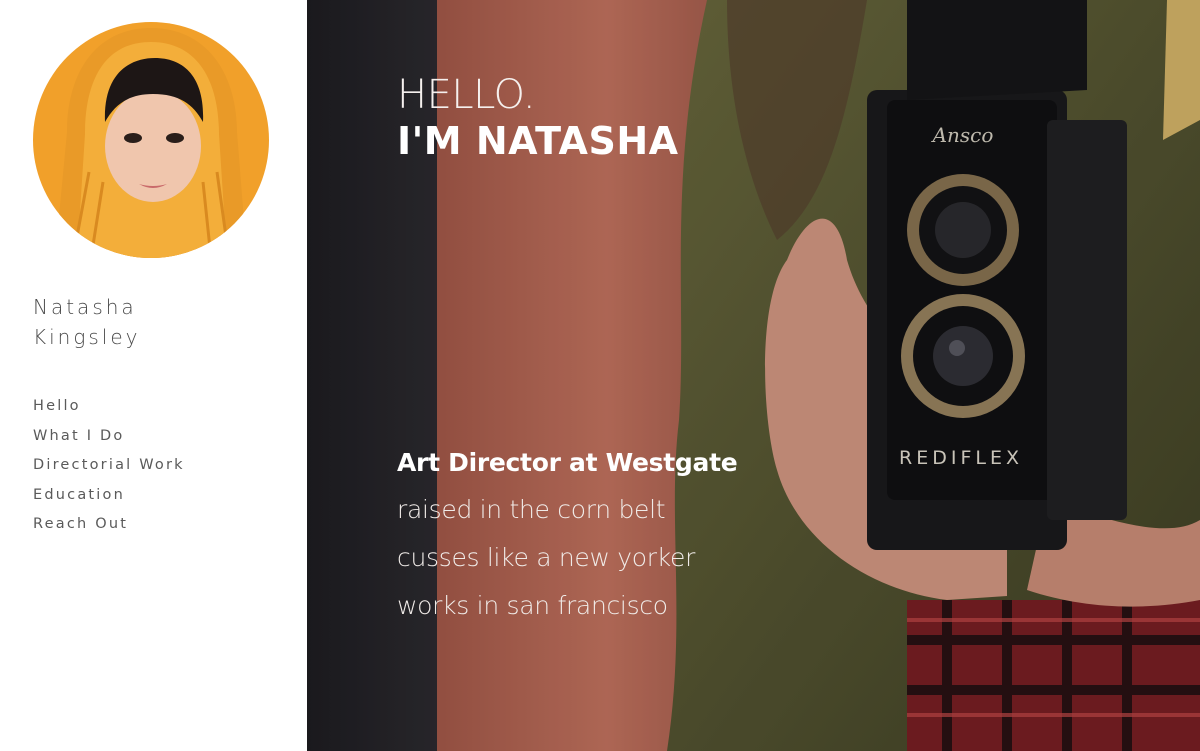 Image resolution: width=1200 pixels, height=751 pixels. Describe the element at coordinates (153, 322) in the screenshot. I see `profile-name: Natasha Kingsley` at that location.